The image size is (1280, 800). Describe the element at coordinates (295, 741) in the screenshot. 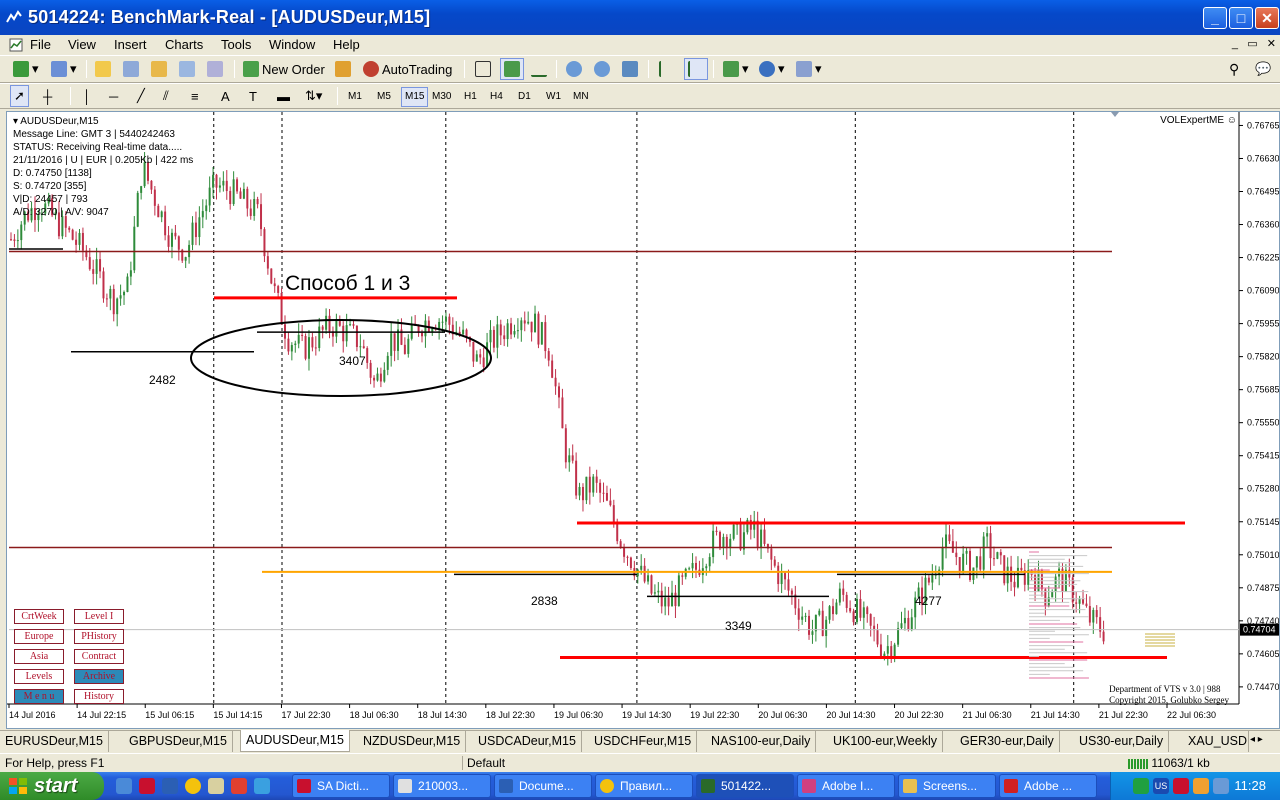

I see `tab-audusd: AUDUSDeur,M15` at that location.